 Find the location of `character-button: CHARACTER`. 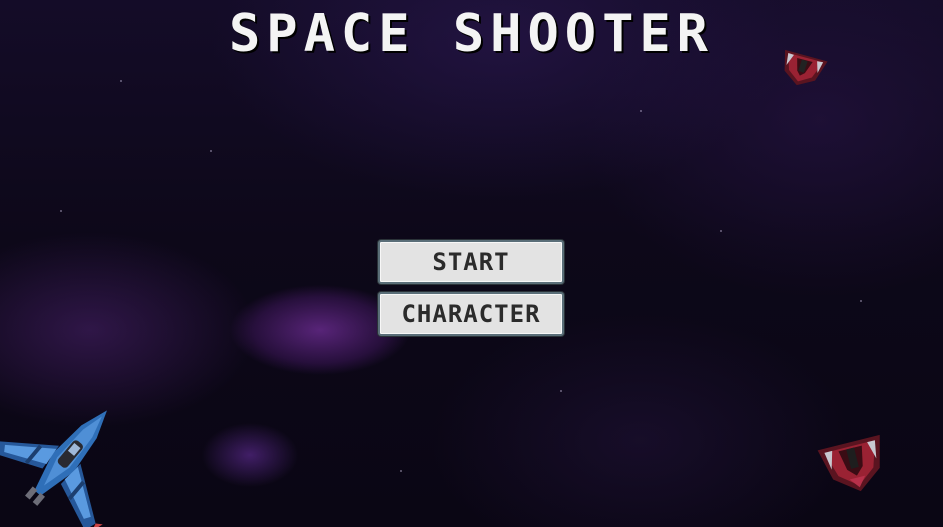

character-button: CHARACTER is located at coordinates (471, 314).